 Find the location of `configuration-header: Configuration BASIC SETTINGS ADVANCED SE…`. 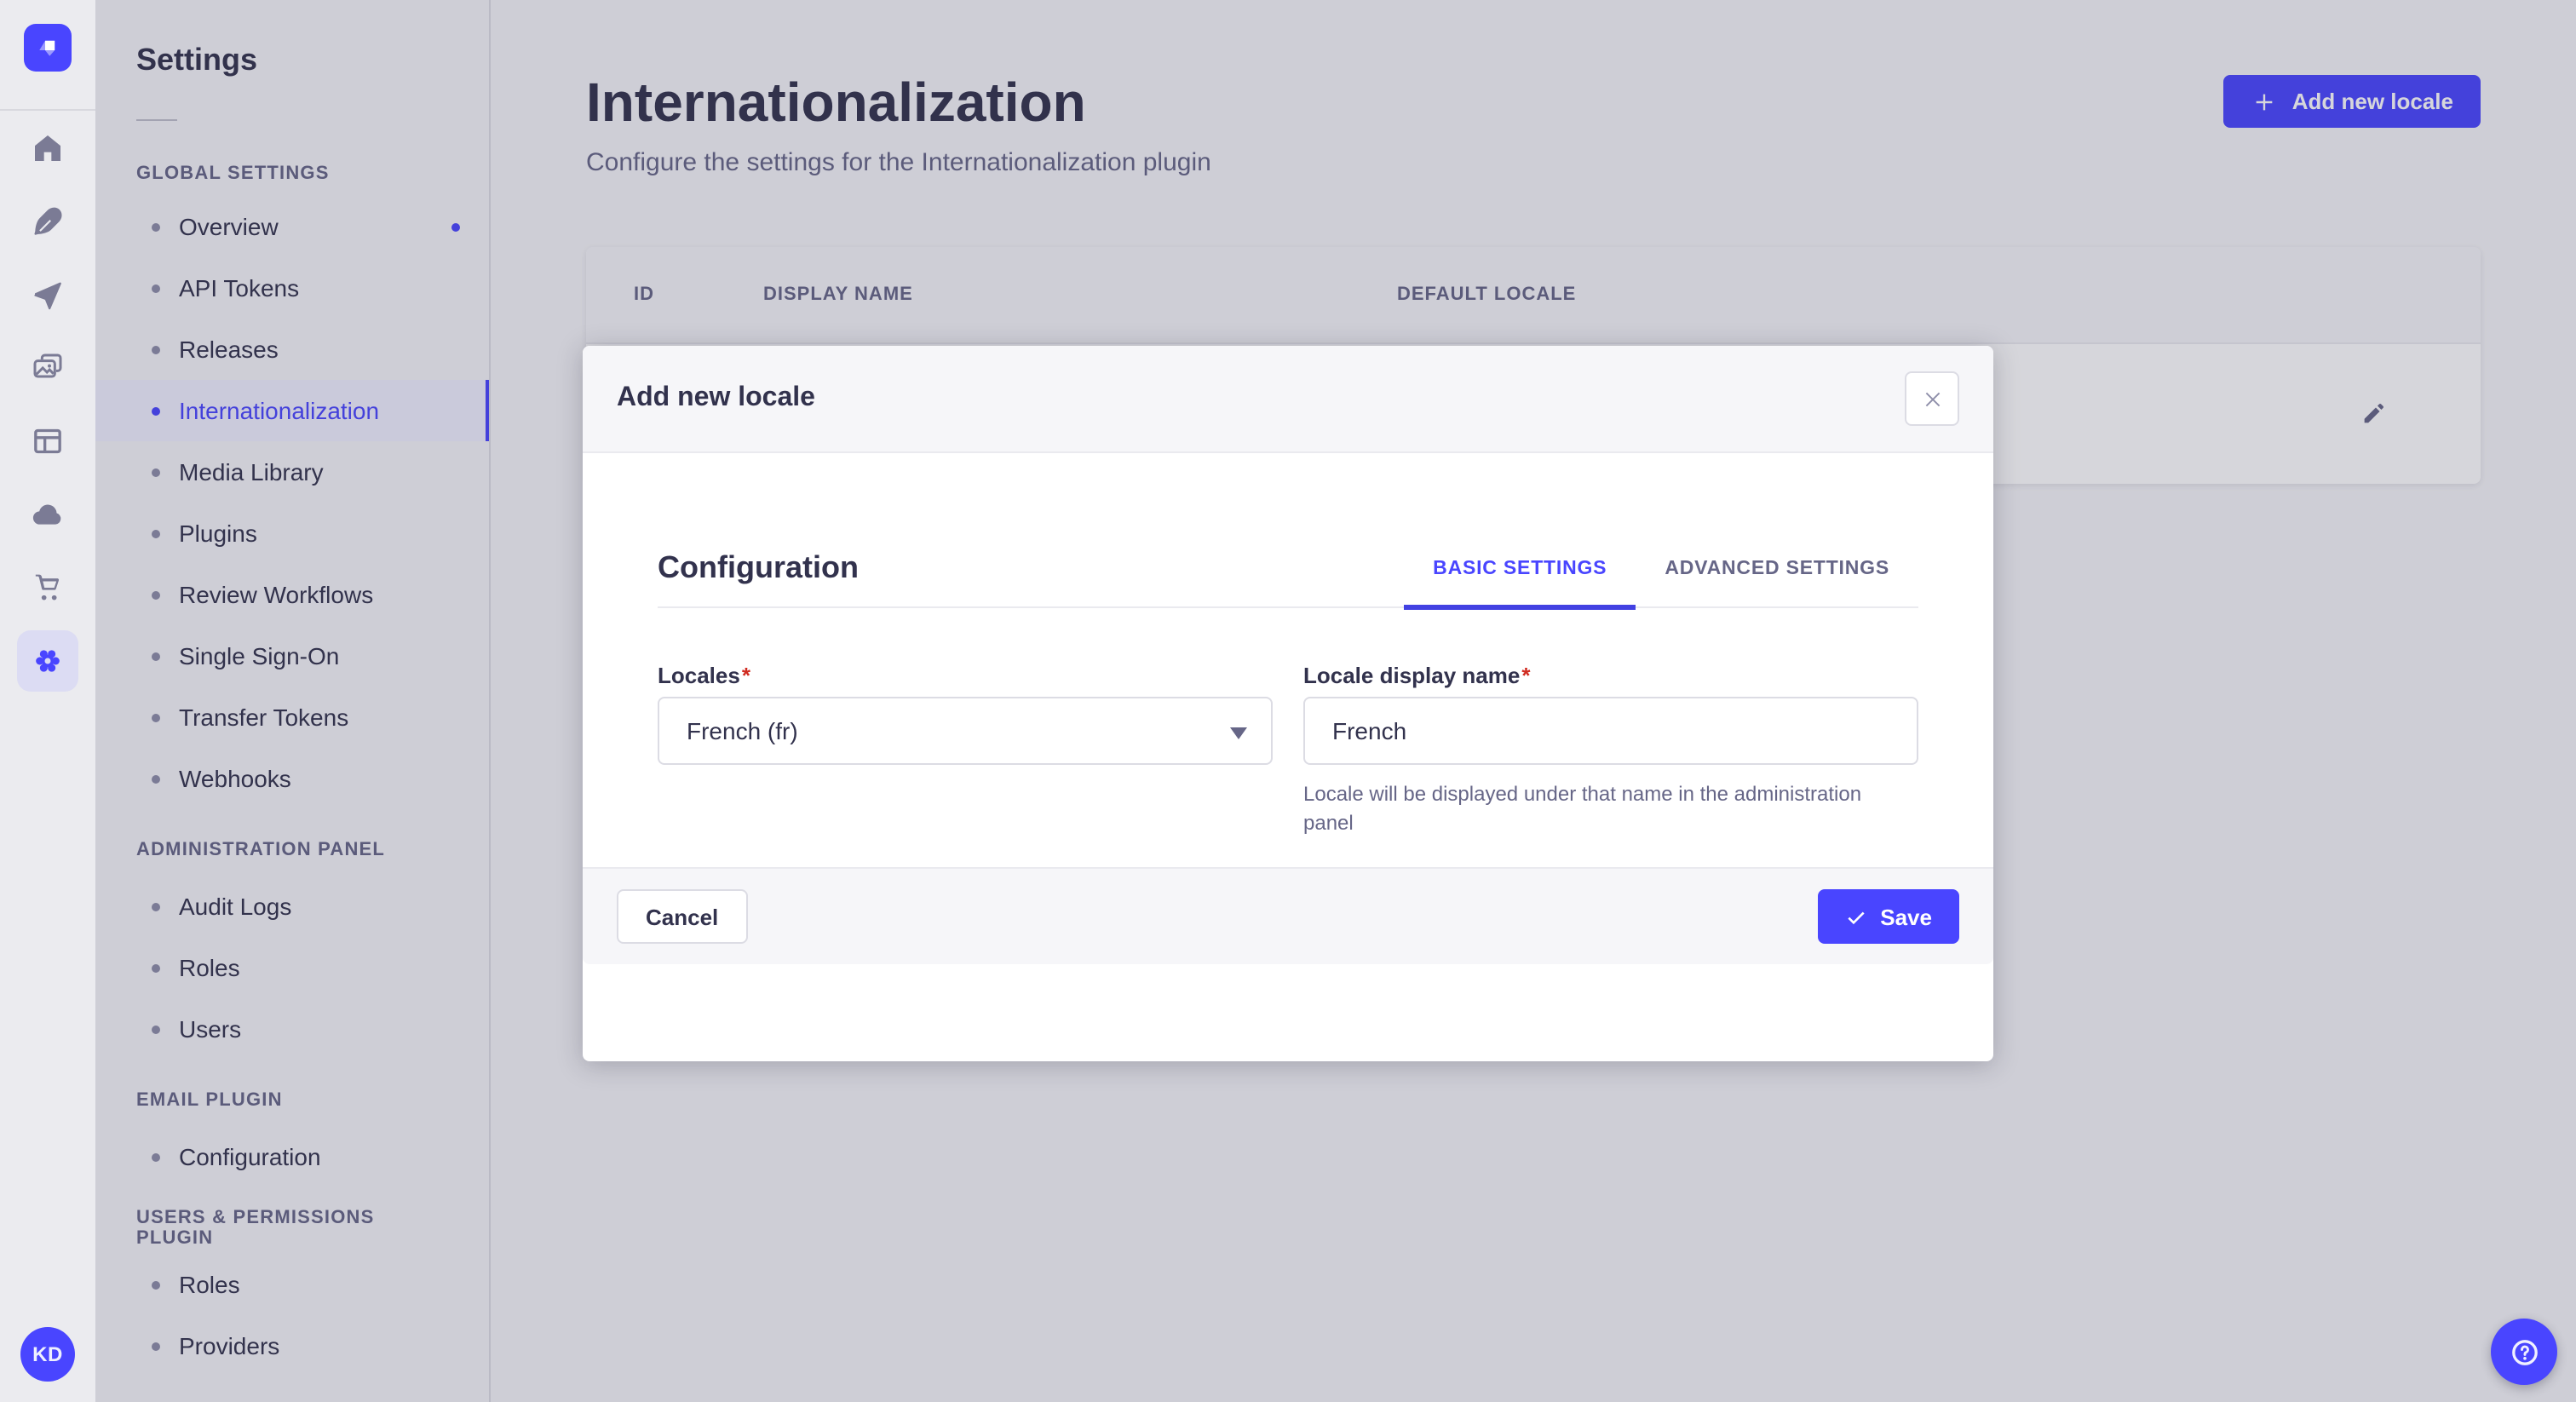

configuration-header: Configuration BASIC SETTINGS ADVANCED SE… is located at coordinates (1288, 531).